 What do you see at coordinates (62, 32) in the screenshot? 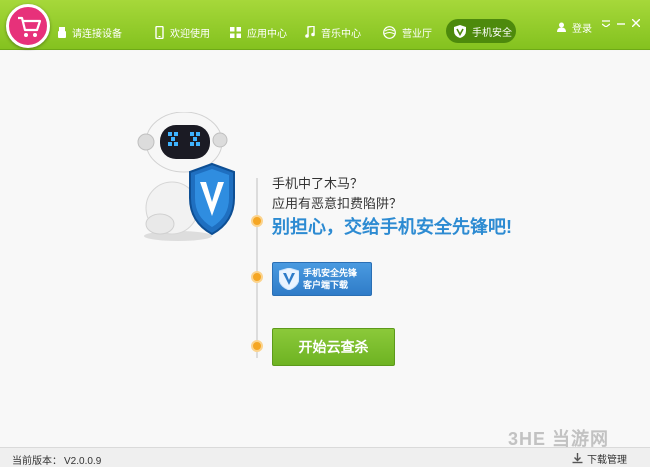
I see `usb-icon` at bounding box center [62, 32].